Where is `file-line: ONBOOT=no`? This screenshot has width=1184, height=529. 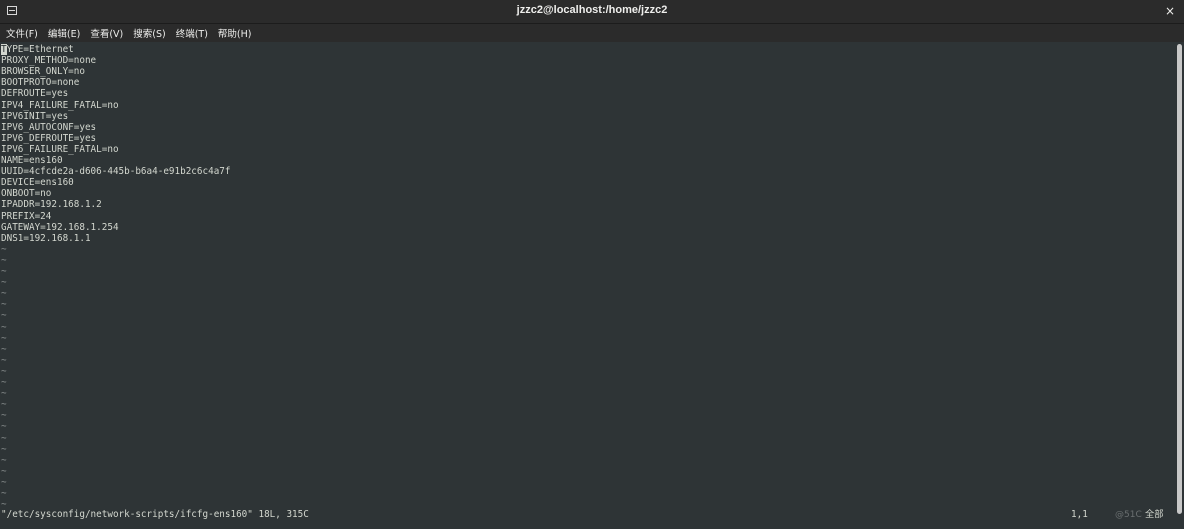
file-line: ONBOOT=no is located at coordinates (26, 194).